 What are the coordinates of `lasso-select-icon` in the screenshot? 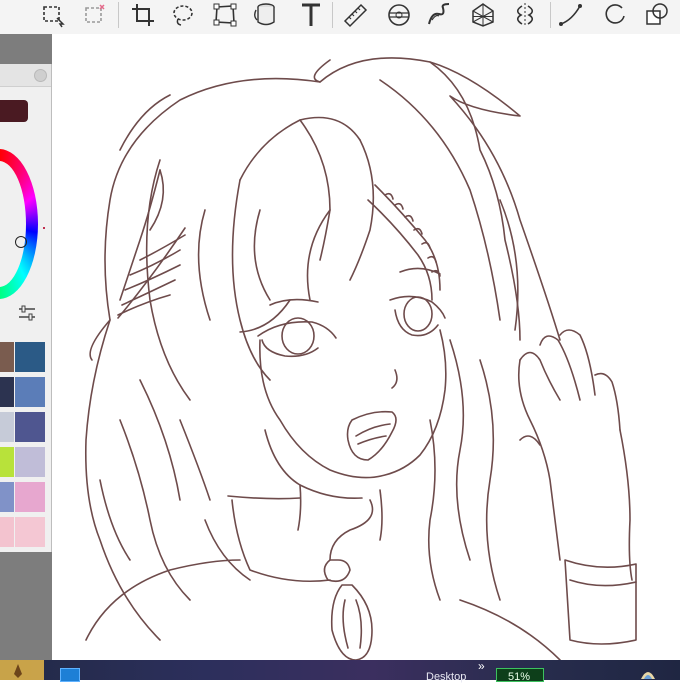 It's located at (183, 15).